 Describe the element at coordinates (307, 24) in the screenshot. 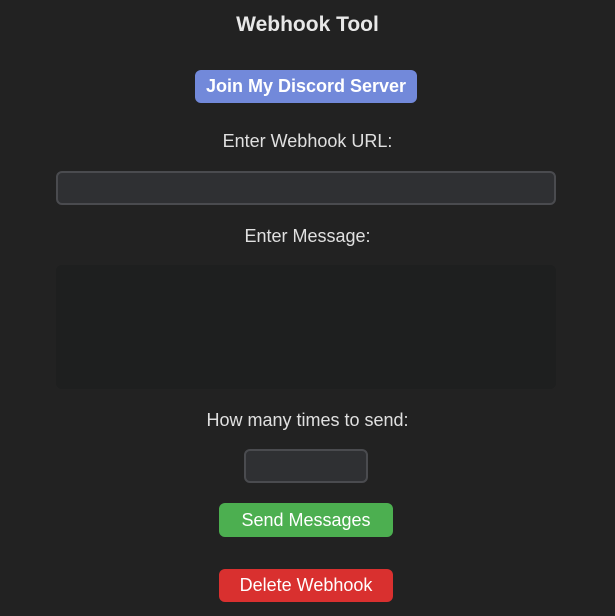

I see `page-title: Webhook Tool` at that location.